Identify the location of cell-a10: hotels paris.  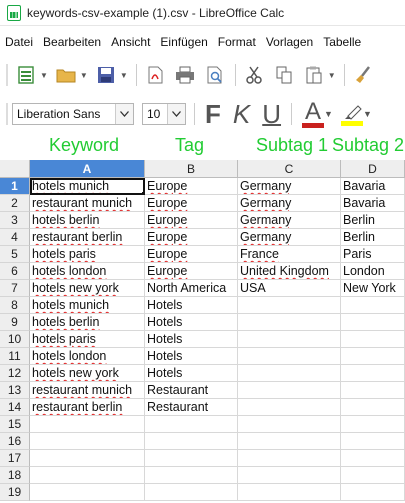
(87, 339).